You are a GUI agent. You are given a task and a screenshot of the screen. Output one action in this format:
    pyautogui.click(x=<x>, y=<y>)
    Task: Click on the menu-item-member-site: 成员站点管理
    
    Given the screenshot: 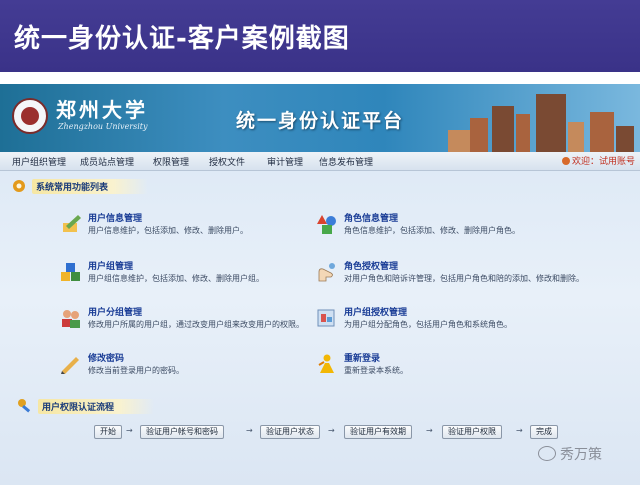 What is the action you would take?
    pyautogui.click(x=107, y=161)
    